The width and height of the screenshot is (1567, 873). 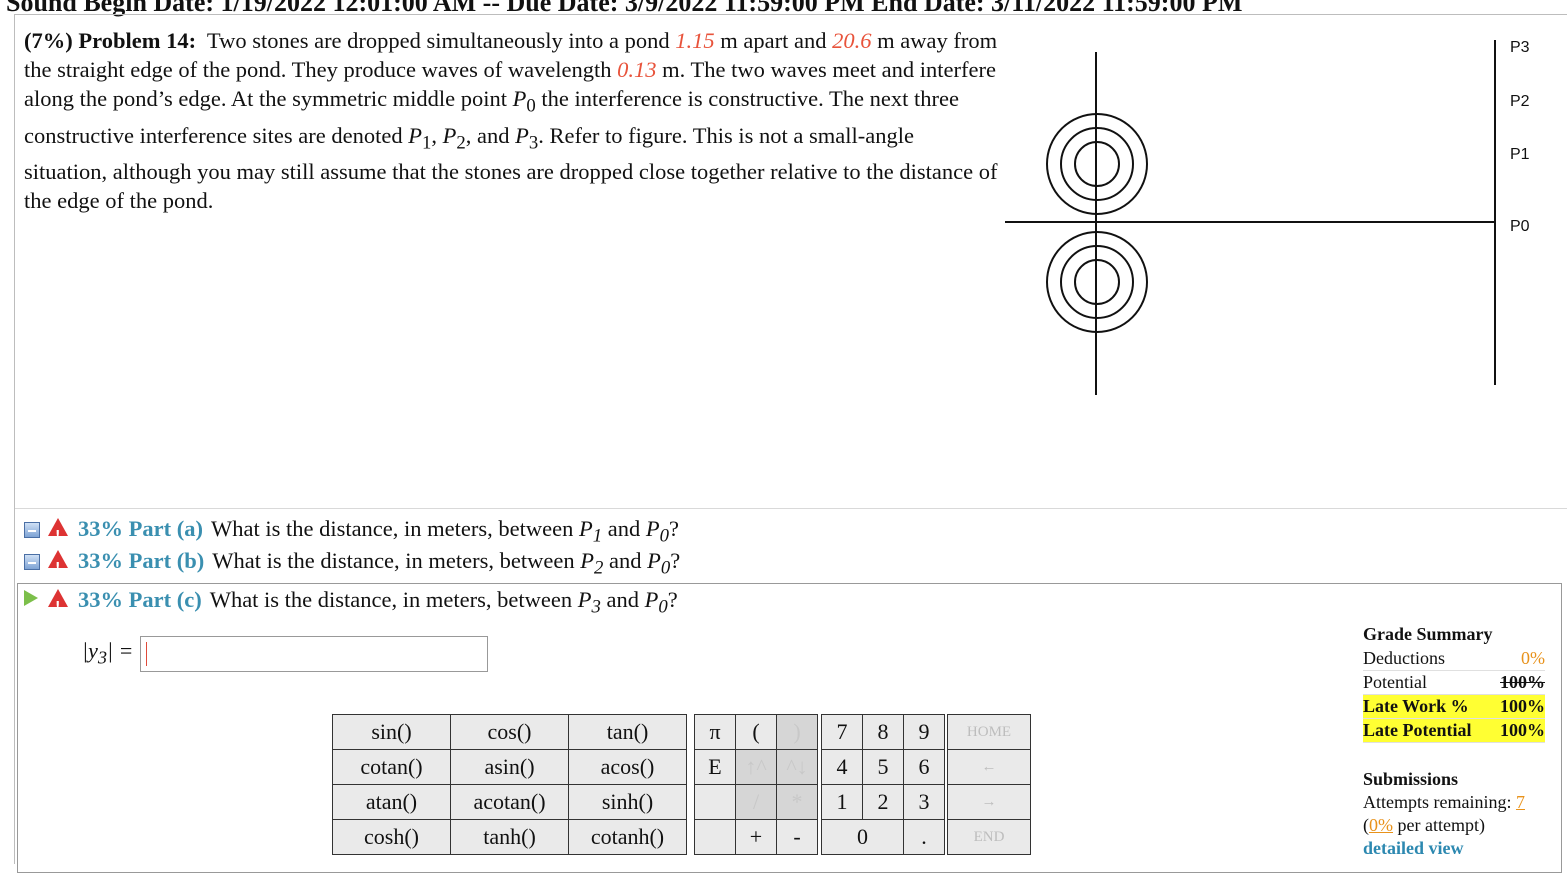 What do you see at coordinates (989, 732) in the screenshot?
I see `key-home: HOME` at bounding box center [989, 732].